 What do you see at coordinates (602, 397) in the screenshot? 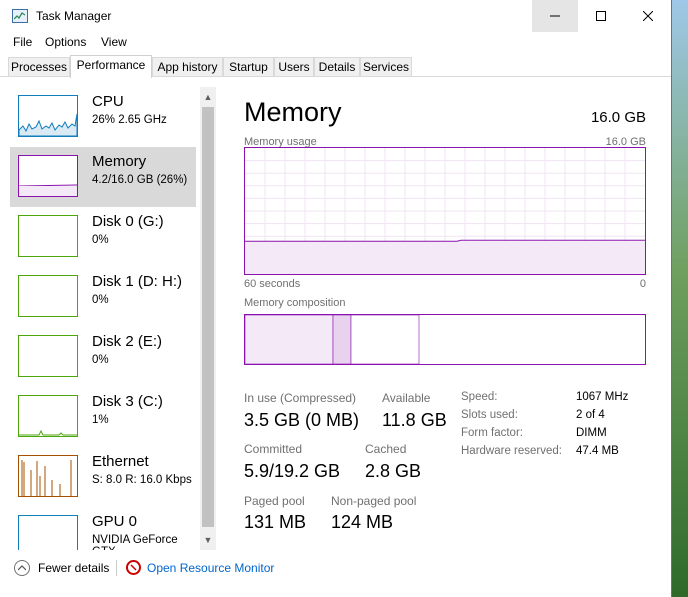
I see `speed-value: 1067 MHz` at bounding box center [602, 397].